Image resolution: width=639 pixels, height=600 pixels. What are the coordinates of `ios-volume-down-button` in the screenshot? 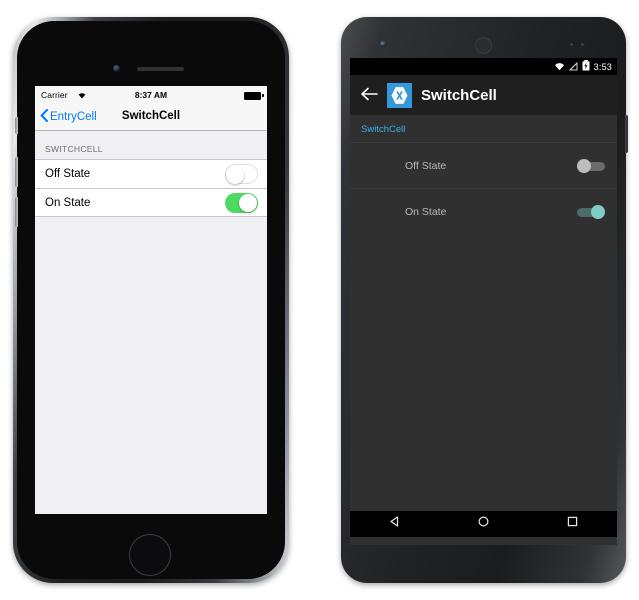 It's located at (16, 212).